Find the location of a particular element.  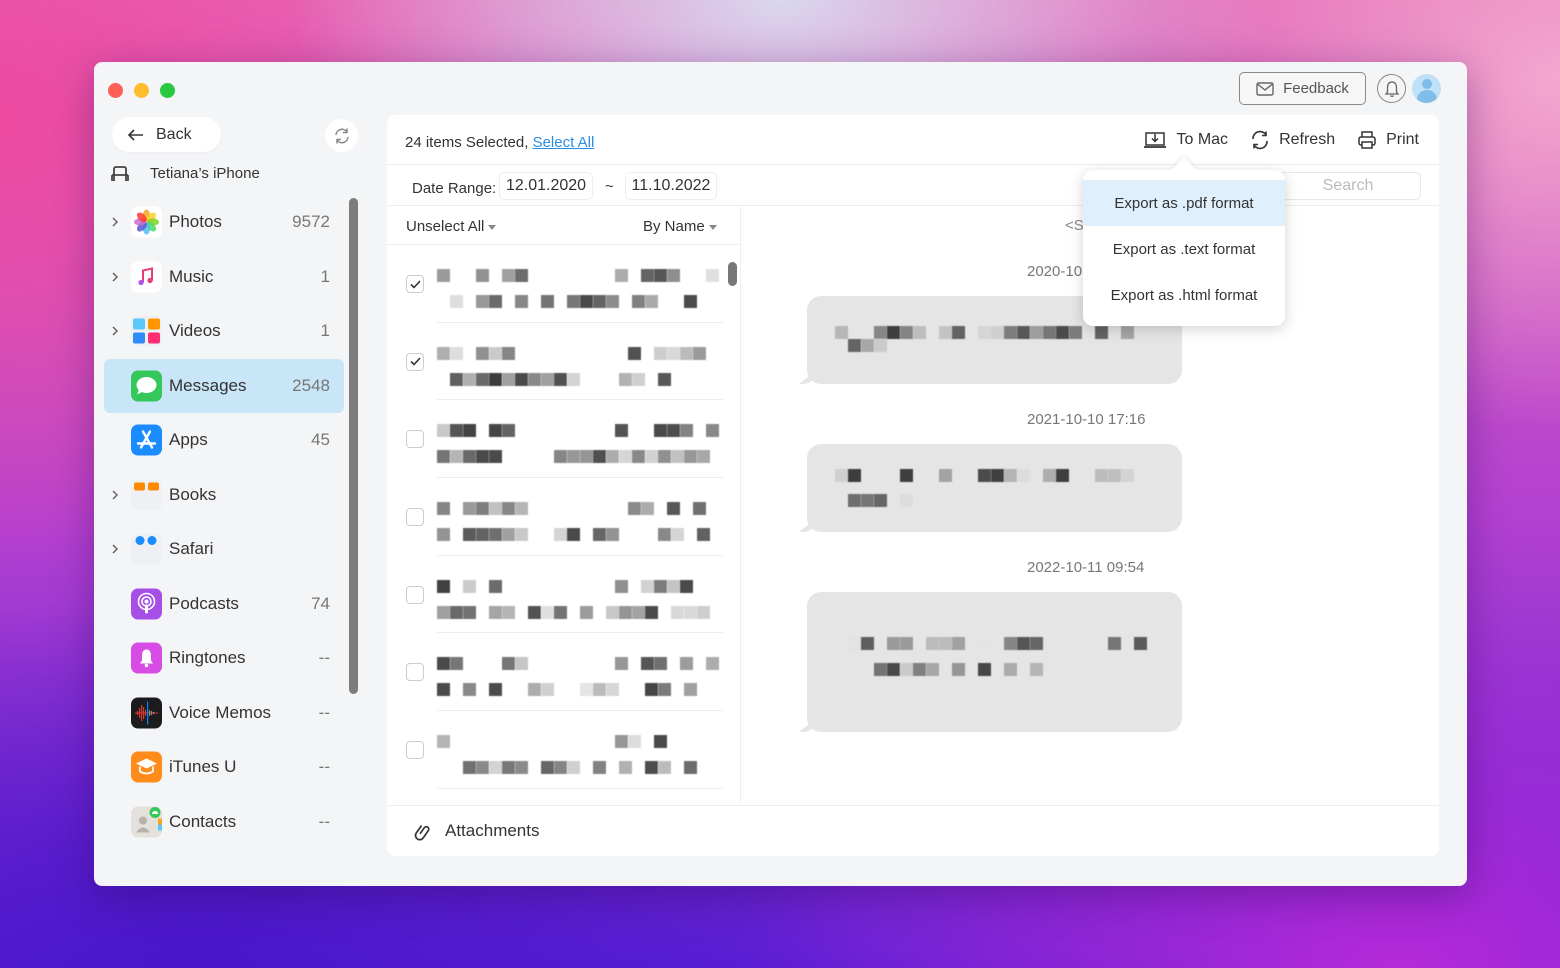

checkmark-icon is located at coordinates (415, 284).